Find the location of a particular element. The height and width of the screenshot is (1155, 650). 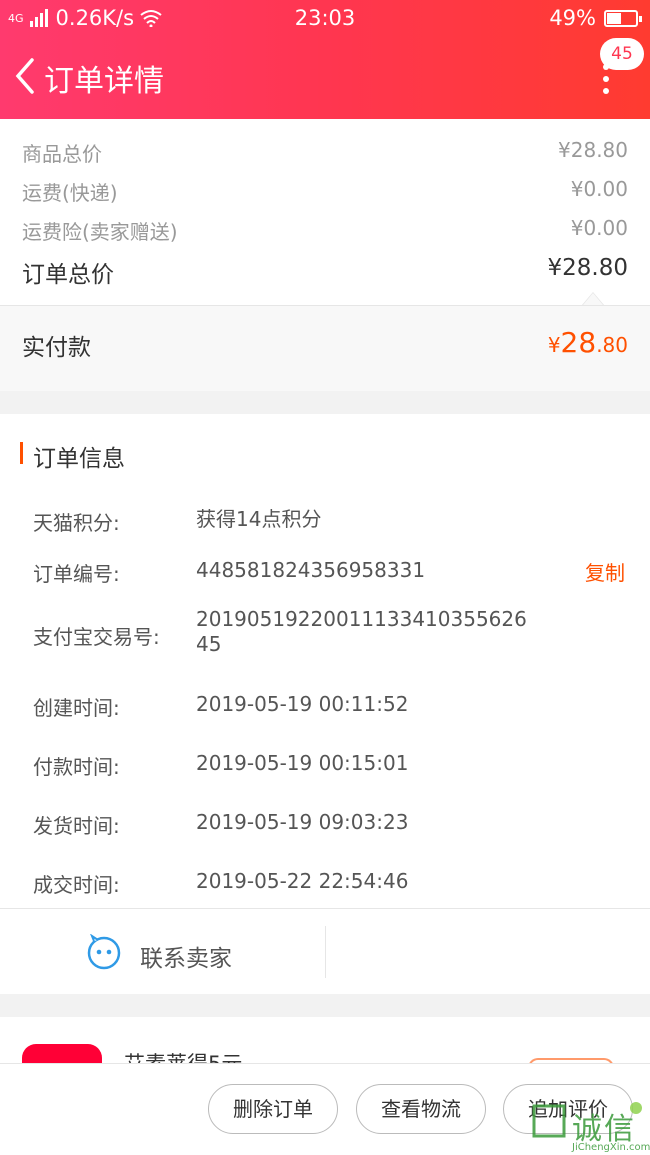

order-total-row: 订单总价 ¥28.80 is located at coordinates (325, 272).